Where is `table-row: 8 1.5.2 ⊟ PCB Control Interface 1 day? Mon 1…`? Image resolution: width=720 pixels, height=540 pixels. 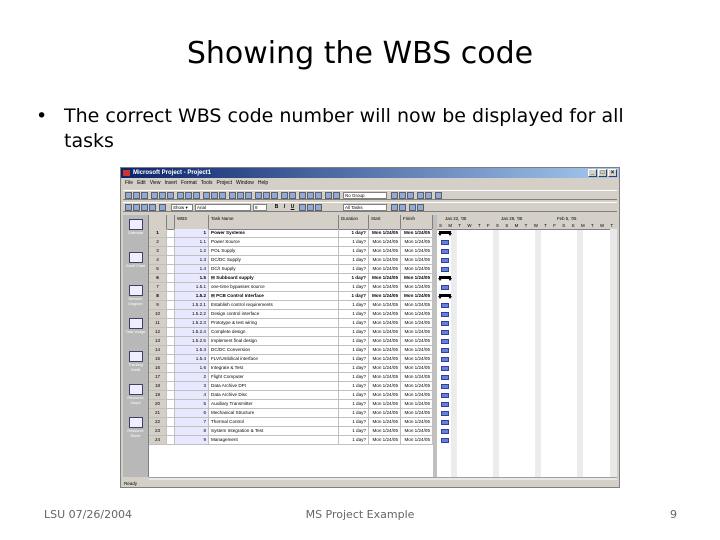 table-row: 8 1.5.2 ⊟ PCB Control Interface 1 day? Mon 1… is located at coordinates (291, 296).